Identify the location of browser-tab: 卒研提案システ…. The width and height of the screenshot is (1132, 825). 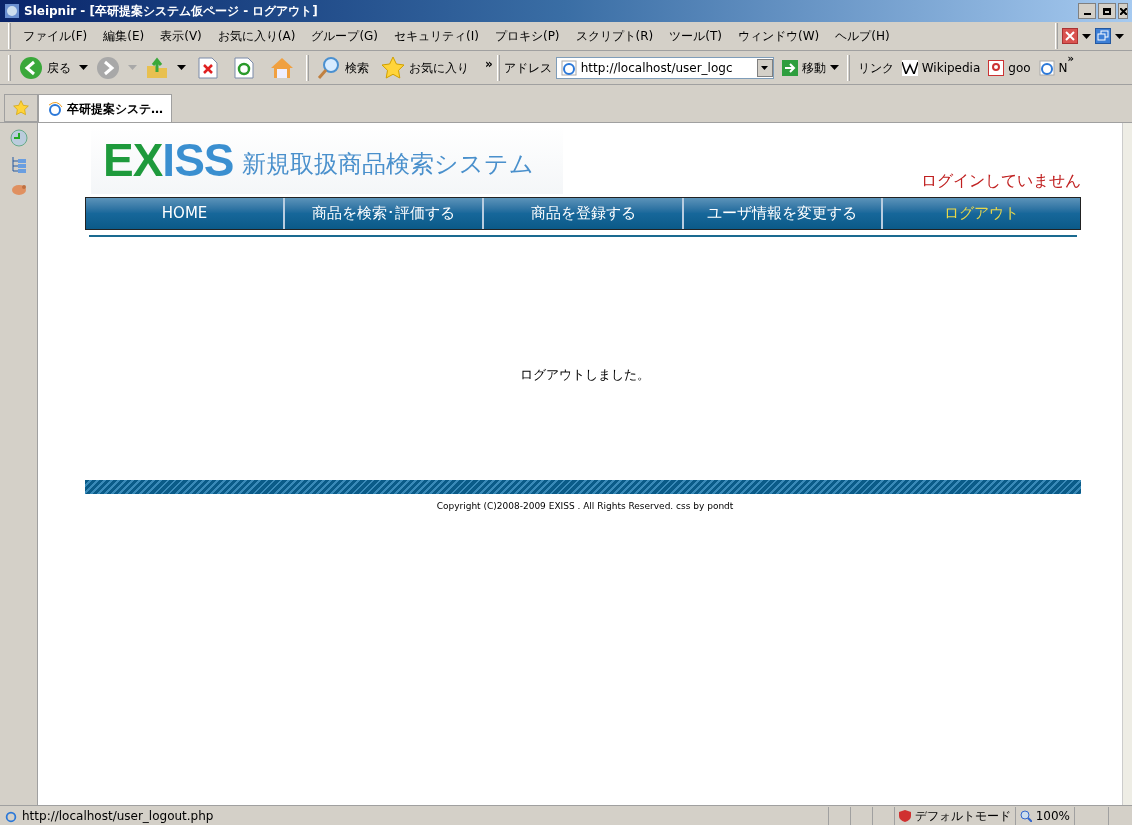
(105, 108).